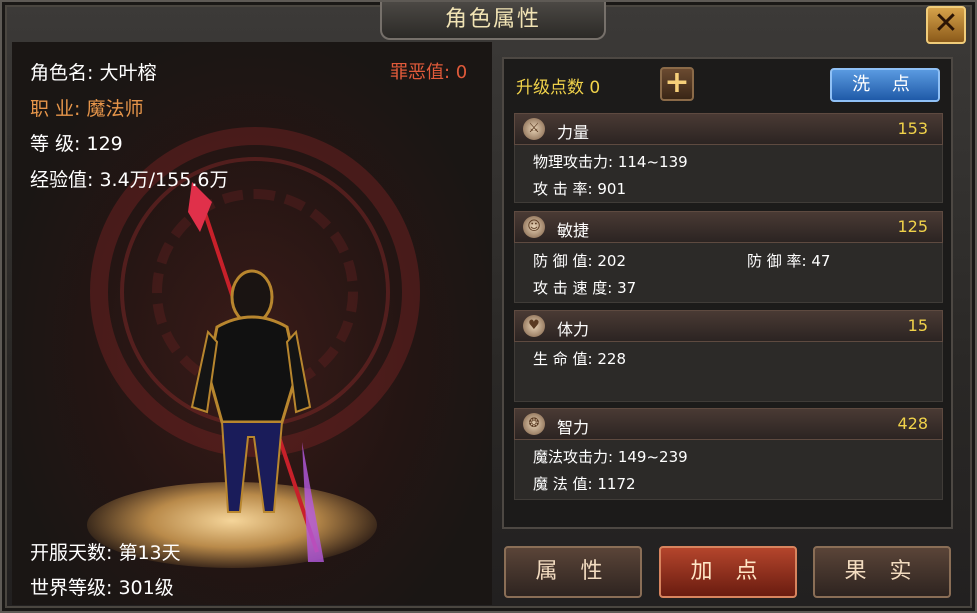 Image resolution: width=977 pixels, height=613 pixels. I want to click on stat-magic-attack: 魔法攻击力: 149~239, so click(610, 457).